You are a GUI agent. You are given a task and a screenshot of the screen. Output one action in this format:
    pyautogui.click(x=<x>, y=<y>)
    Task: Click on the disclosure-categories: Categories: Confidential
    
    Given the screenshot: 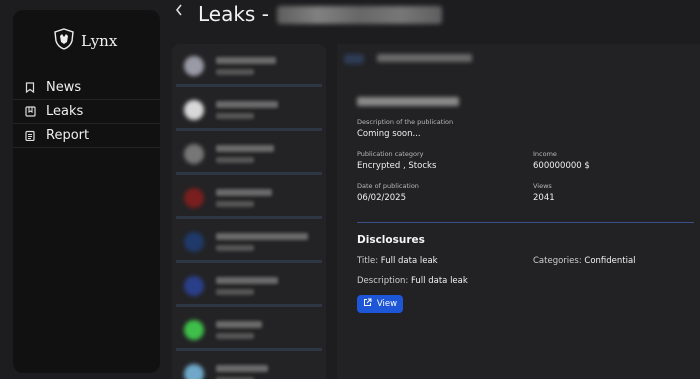 What is the action you would take?
    pyautogui.click(x=584, y=261)
    